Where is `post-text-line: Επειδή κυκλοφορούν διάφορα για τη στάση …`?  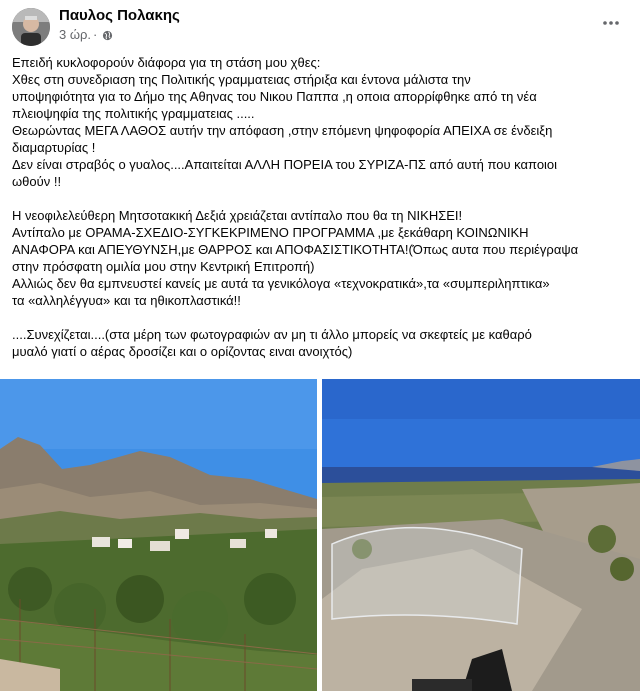
post-text-line: Επειδή κυκλοφορούν διάφορα για τη στάση … is located at coordinates (166, 62).